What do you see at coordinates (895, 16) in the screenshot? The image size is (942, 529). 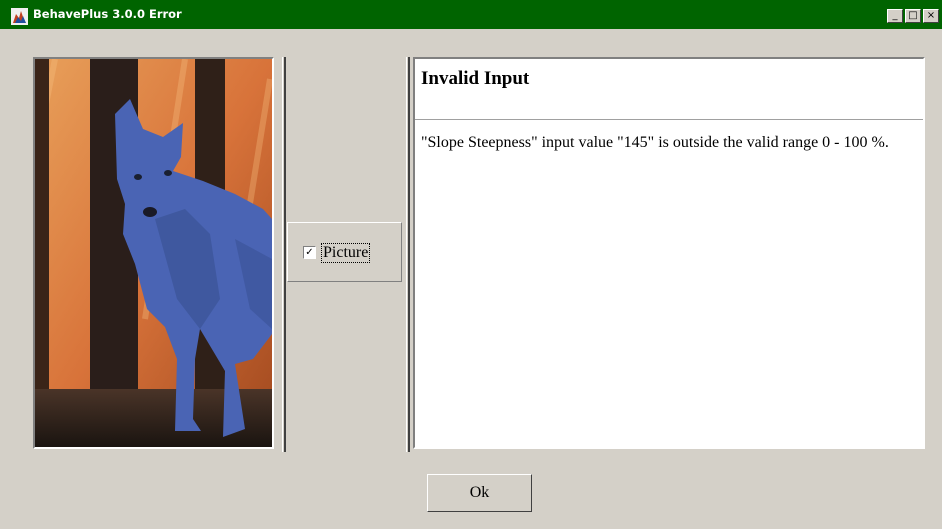 I see `minimize-button: _` at bounding box center [895, 16].